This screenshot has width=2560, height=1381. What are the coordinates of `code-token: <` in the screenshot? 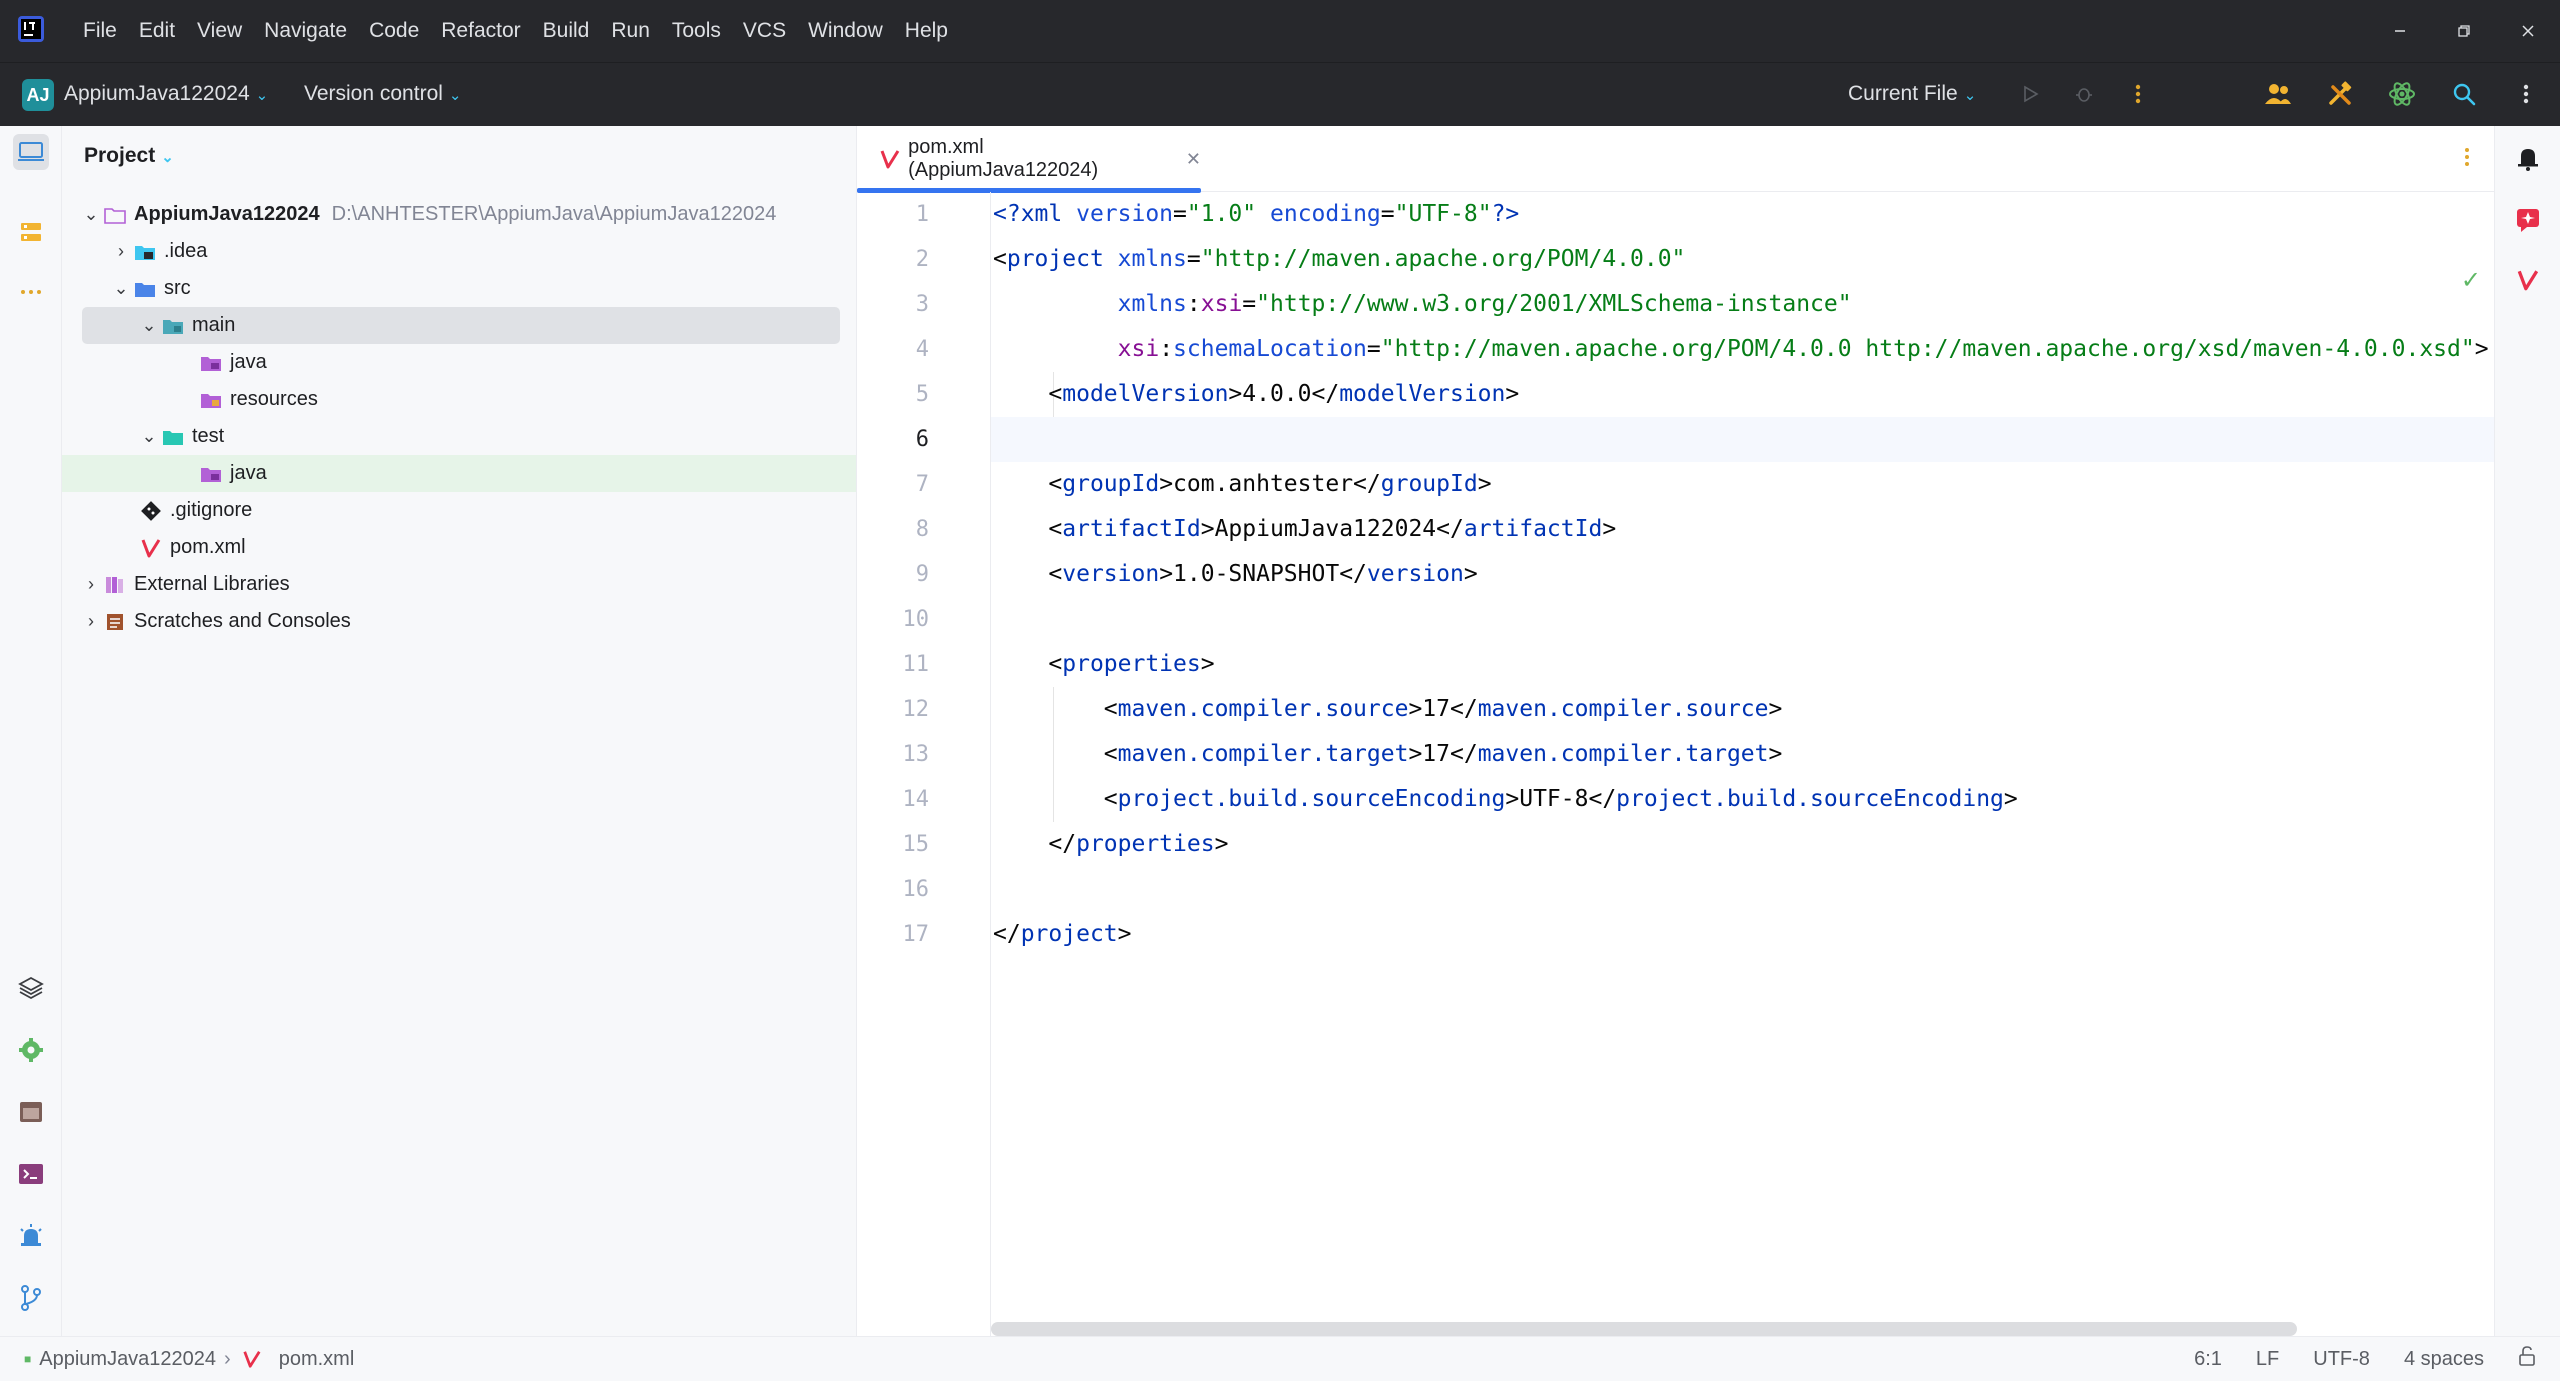 It's located at (1110, 754).